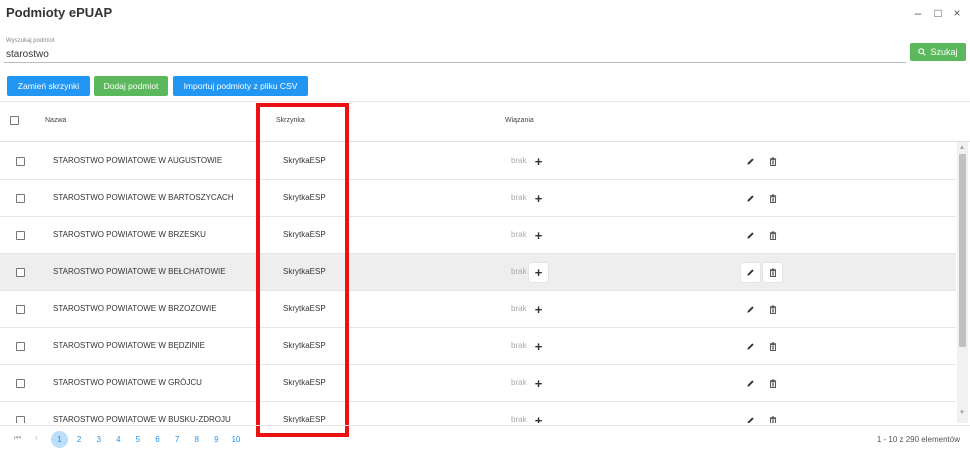 The image size is (970, 453). What do you see at coordinates (519, 120) in the screenshot?
I see `column-header-bindings: Wiązania` at bounding box center [519, 120].